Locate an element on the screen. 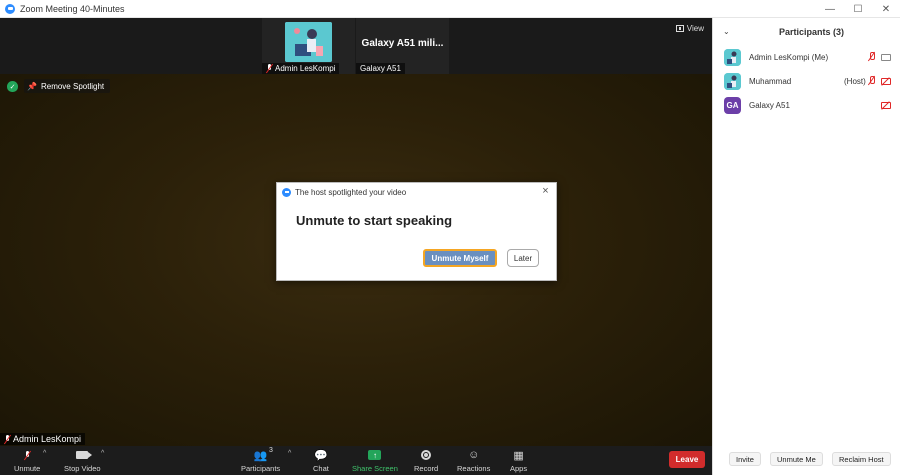 This screenshot has width=900, height=475. record-button: Record is located at coordinates (426, 460).